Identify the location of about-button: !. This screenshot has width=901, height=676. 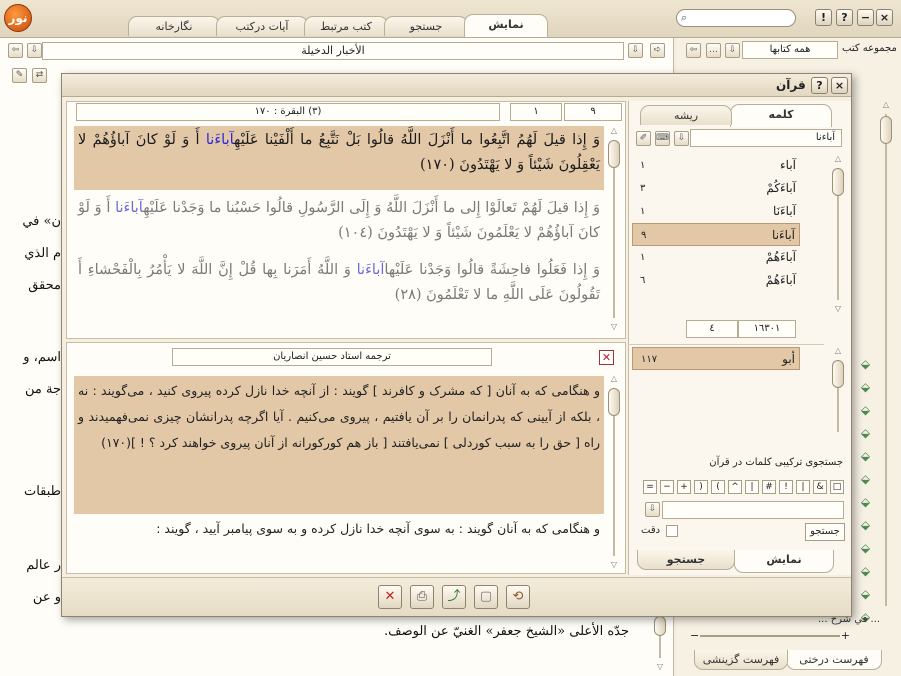
(823, 17).